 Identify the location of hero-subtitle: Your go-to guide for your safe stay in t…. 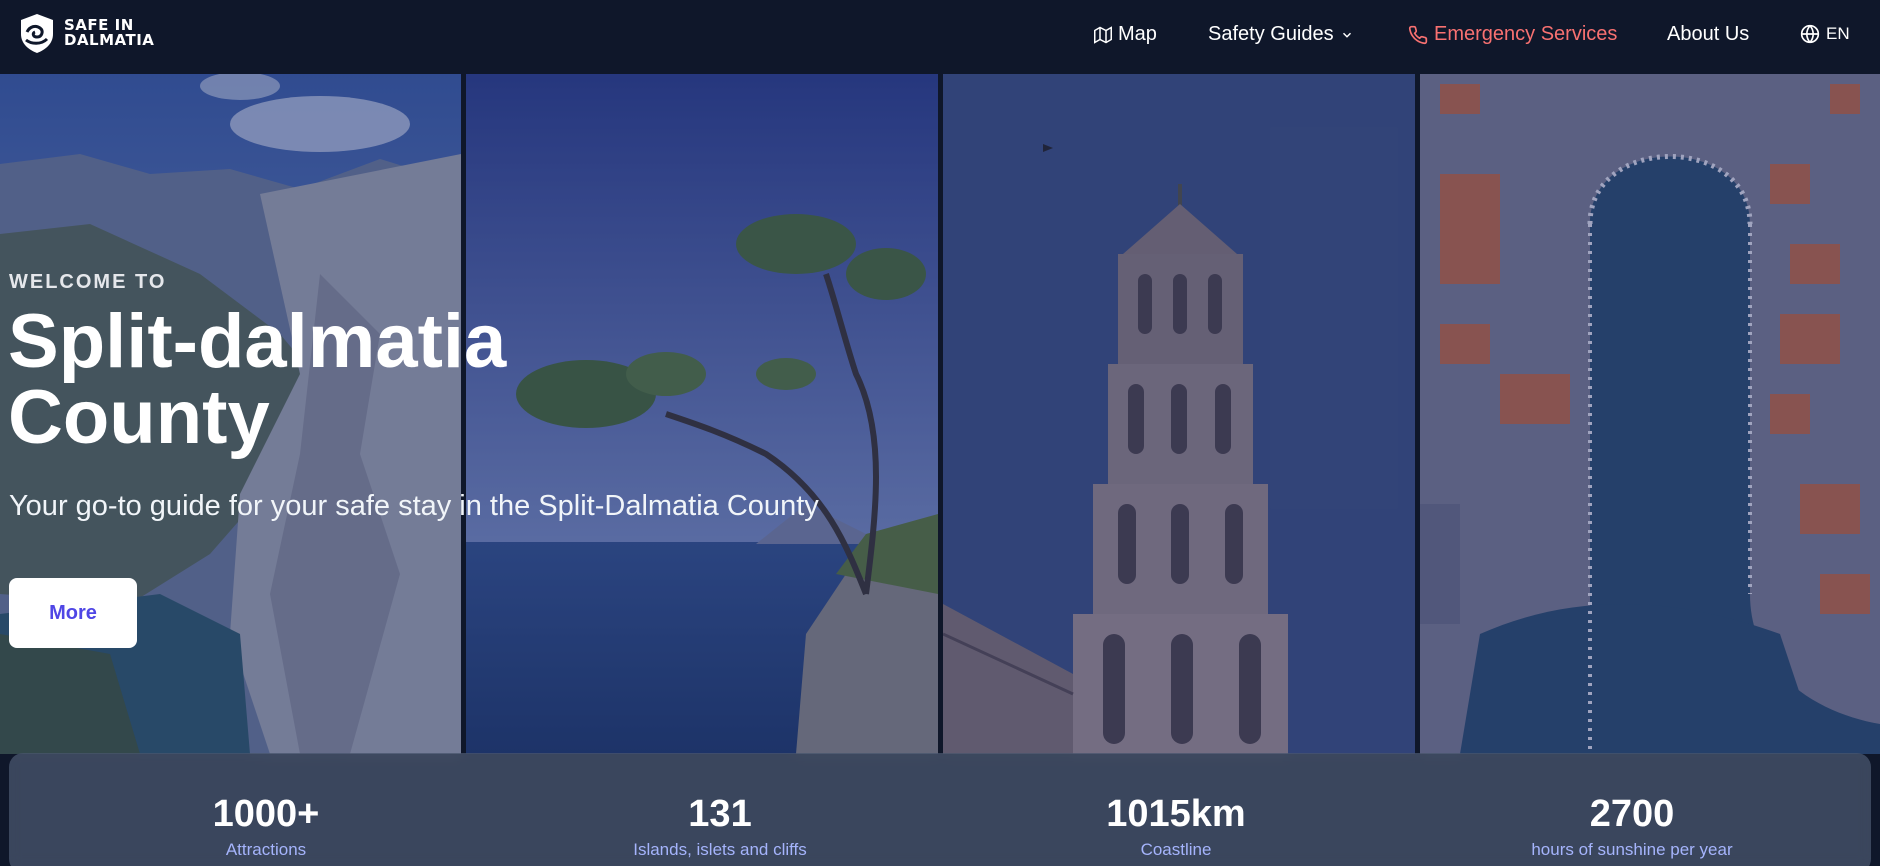
(414, 506).